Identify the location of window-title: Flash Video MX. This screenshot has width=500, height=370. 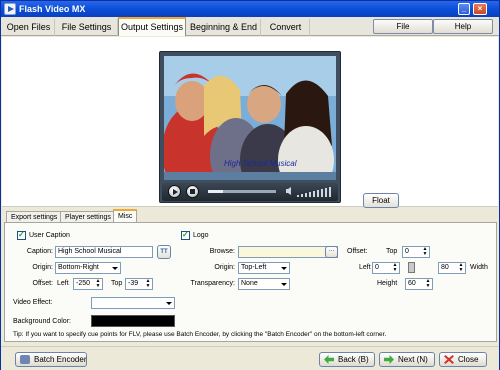
(52, 9).